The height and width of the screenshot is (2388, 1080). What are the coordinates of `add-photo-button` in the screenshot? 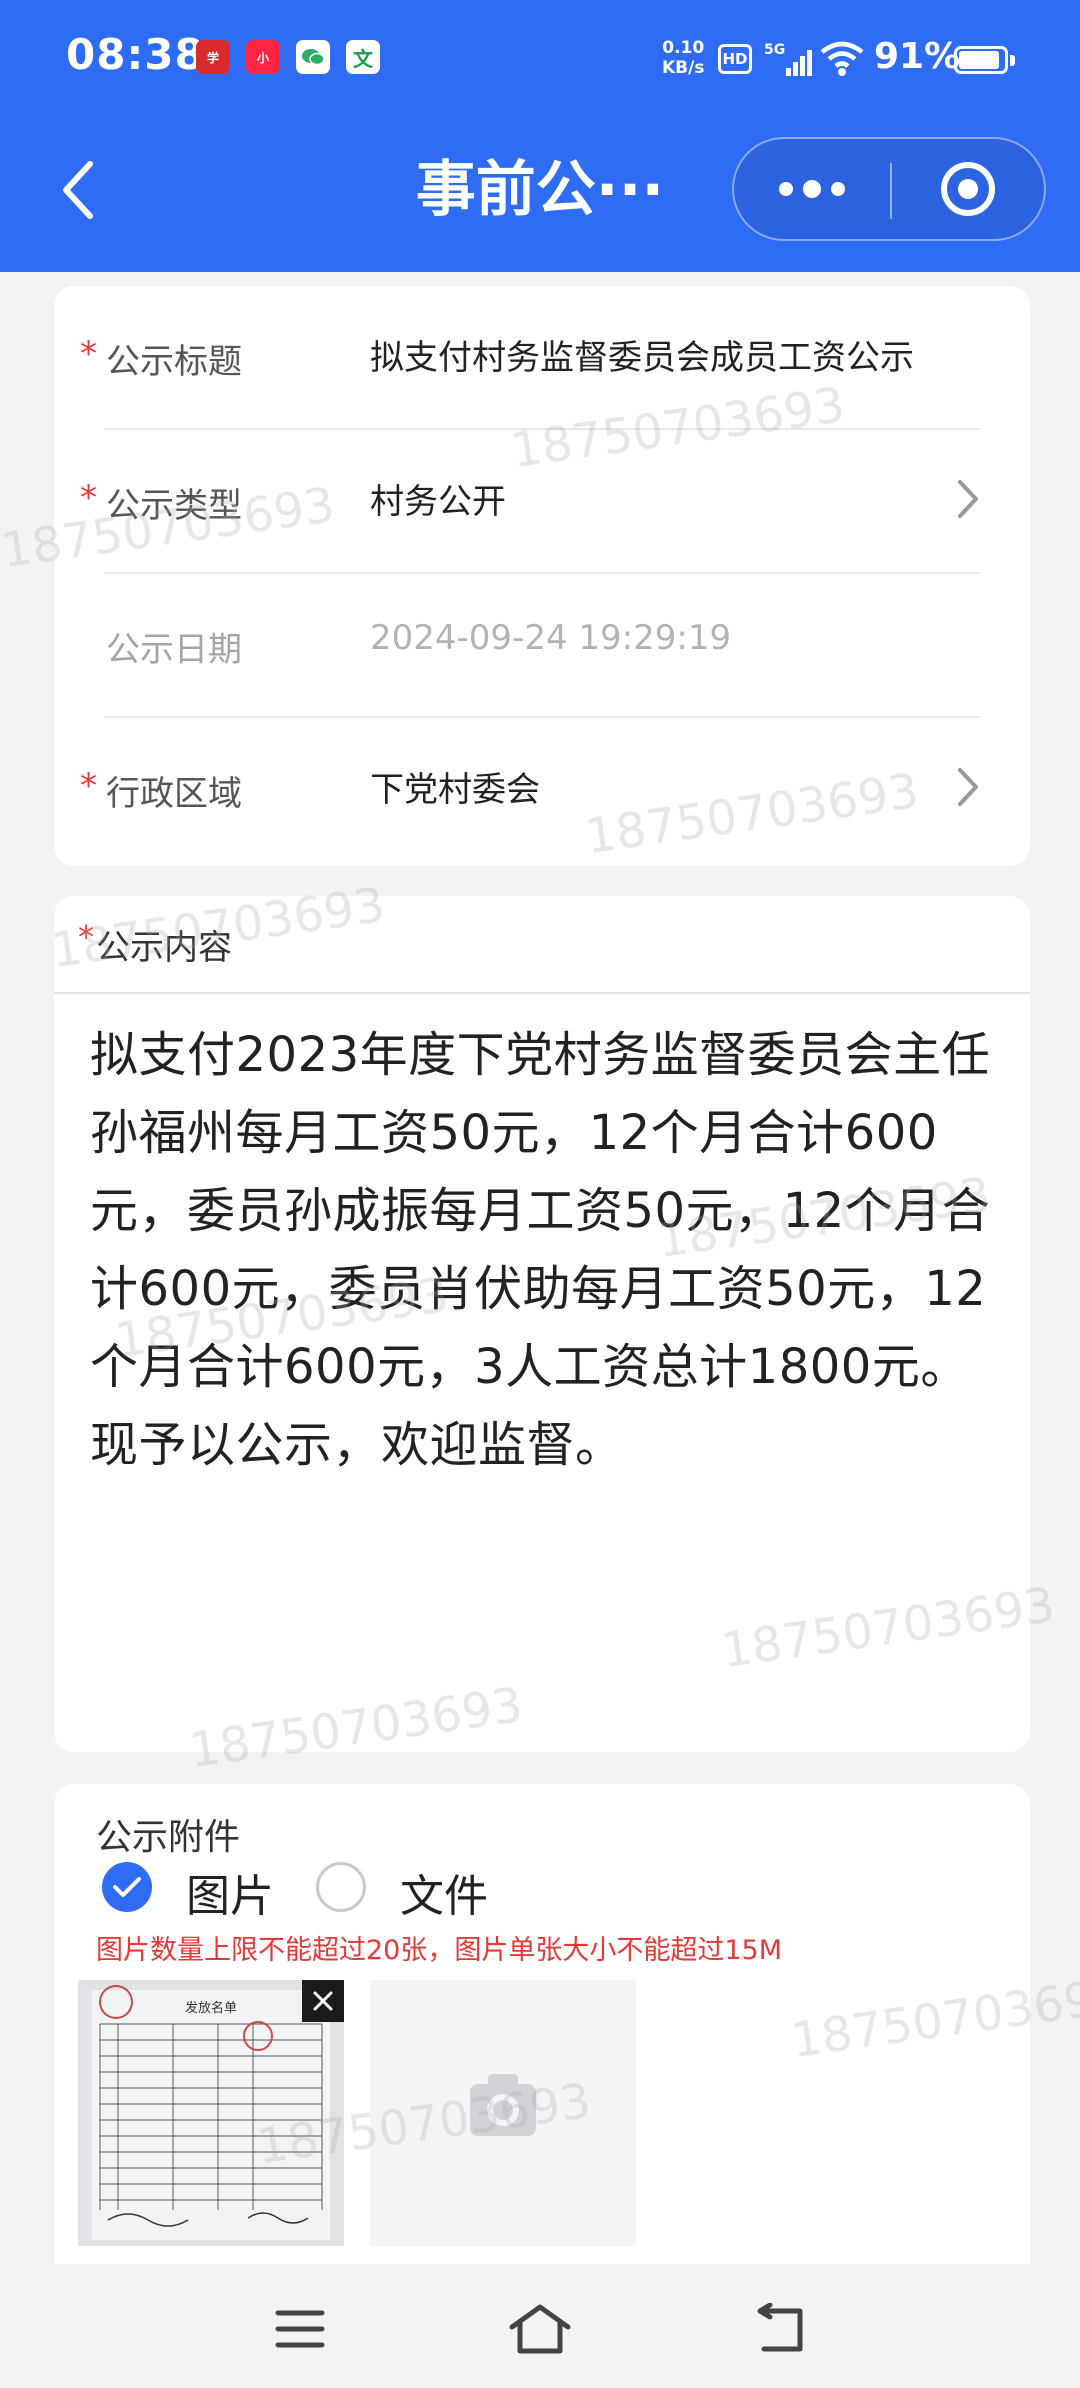 It's located at (503, 2113).